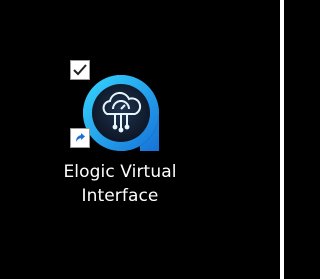  I want to click on shortcut-label-line-1: Elogic Virtual, so click(120, 172).